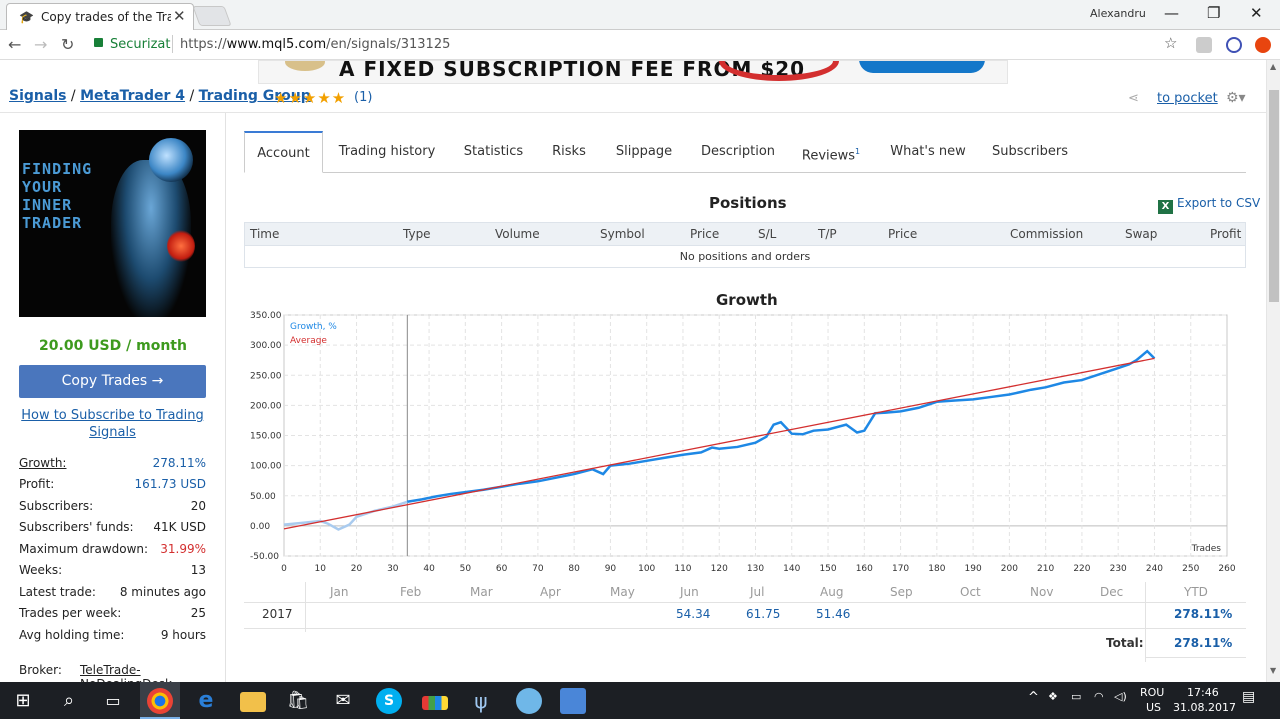 Image resolution: width=1280 pixels, height=719 pixels. I want to click on scroll-up-icon: ▲, so click(1273, 66).